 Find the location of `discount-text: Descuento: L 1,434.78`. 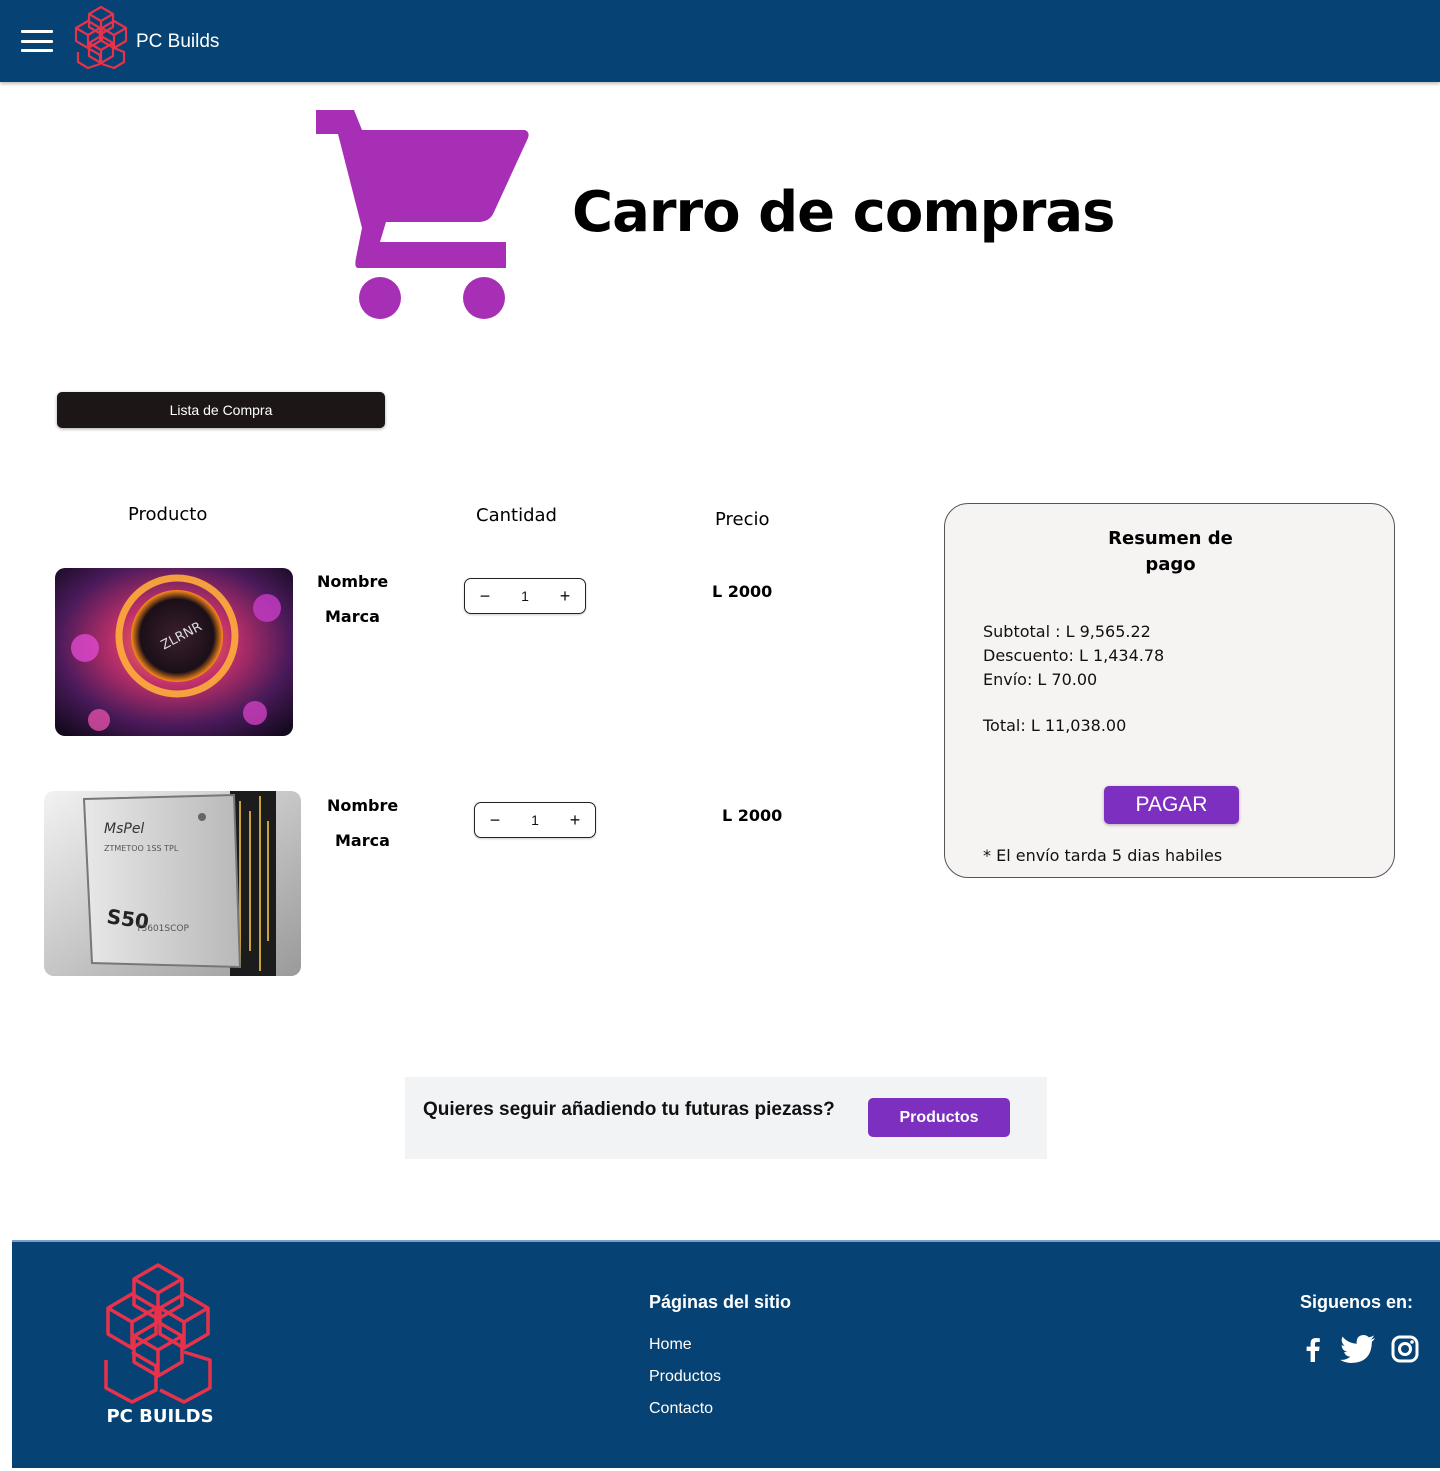

discount-text: Descuento: L 1,434.78 is located at coordinates (1074, 655).